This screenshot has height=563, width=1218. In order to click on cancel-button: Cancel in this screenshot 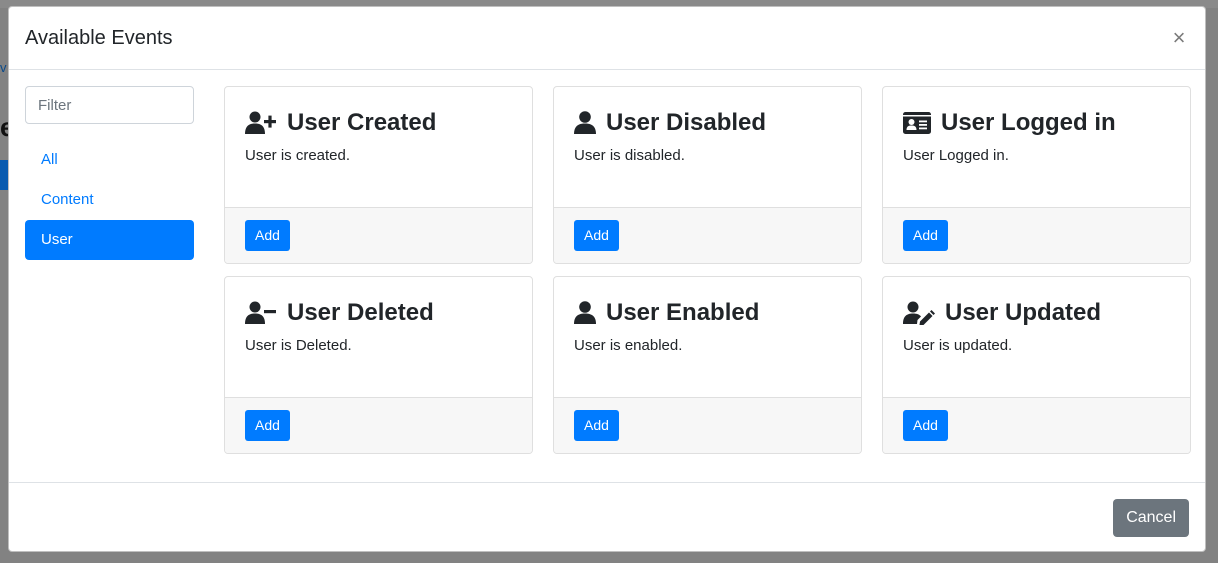, I will do `click(1151, 518)`.